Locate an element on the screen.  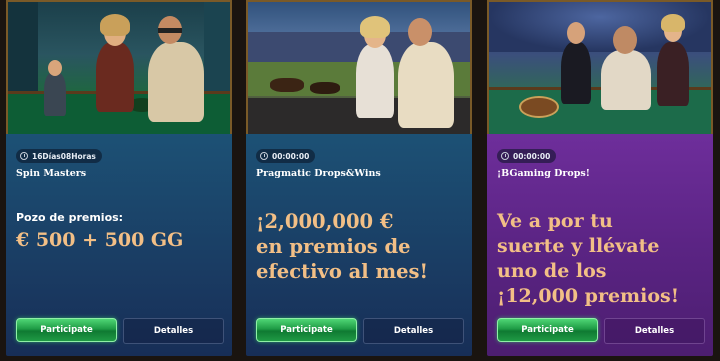
promo-line: en premios de is located at coordinates (333, 246).